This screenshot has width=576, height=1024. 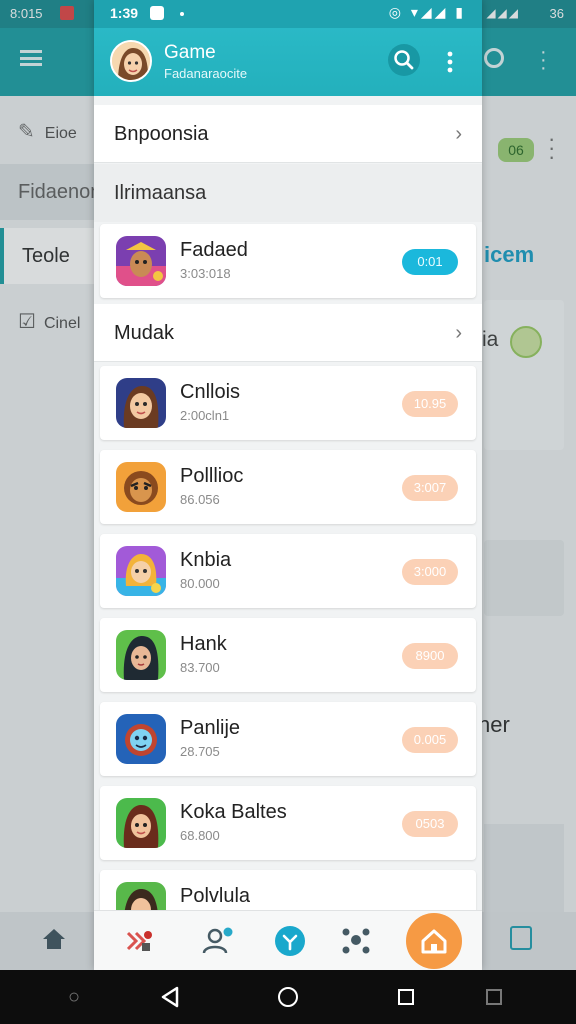 I want to click on game-card: Koka Baltes 68.800 0503, so click(x=288, y=823).